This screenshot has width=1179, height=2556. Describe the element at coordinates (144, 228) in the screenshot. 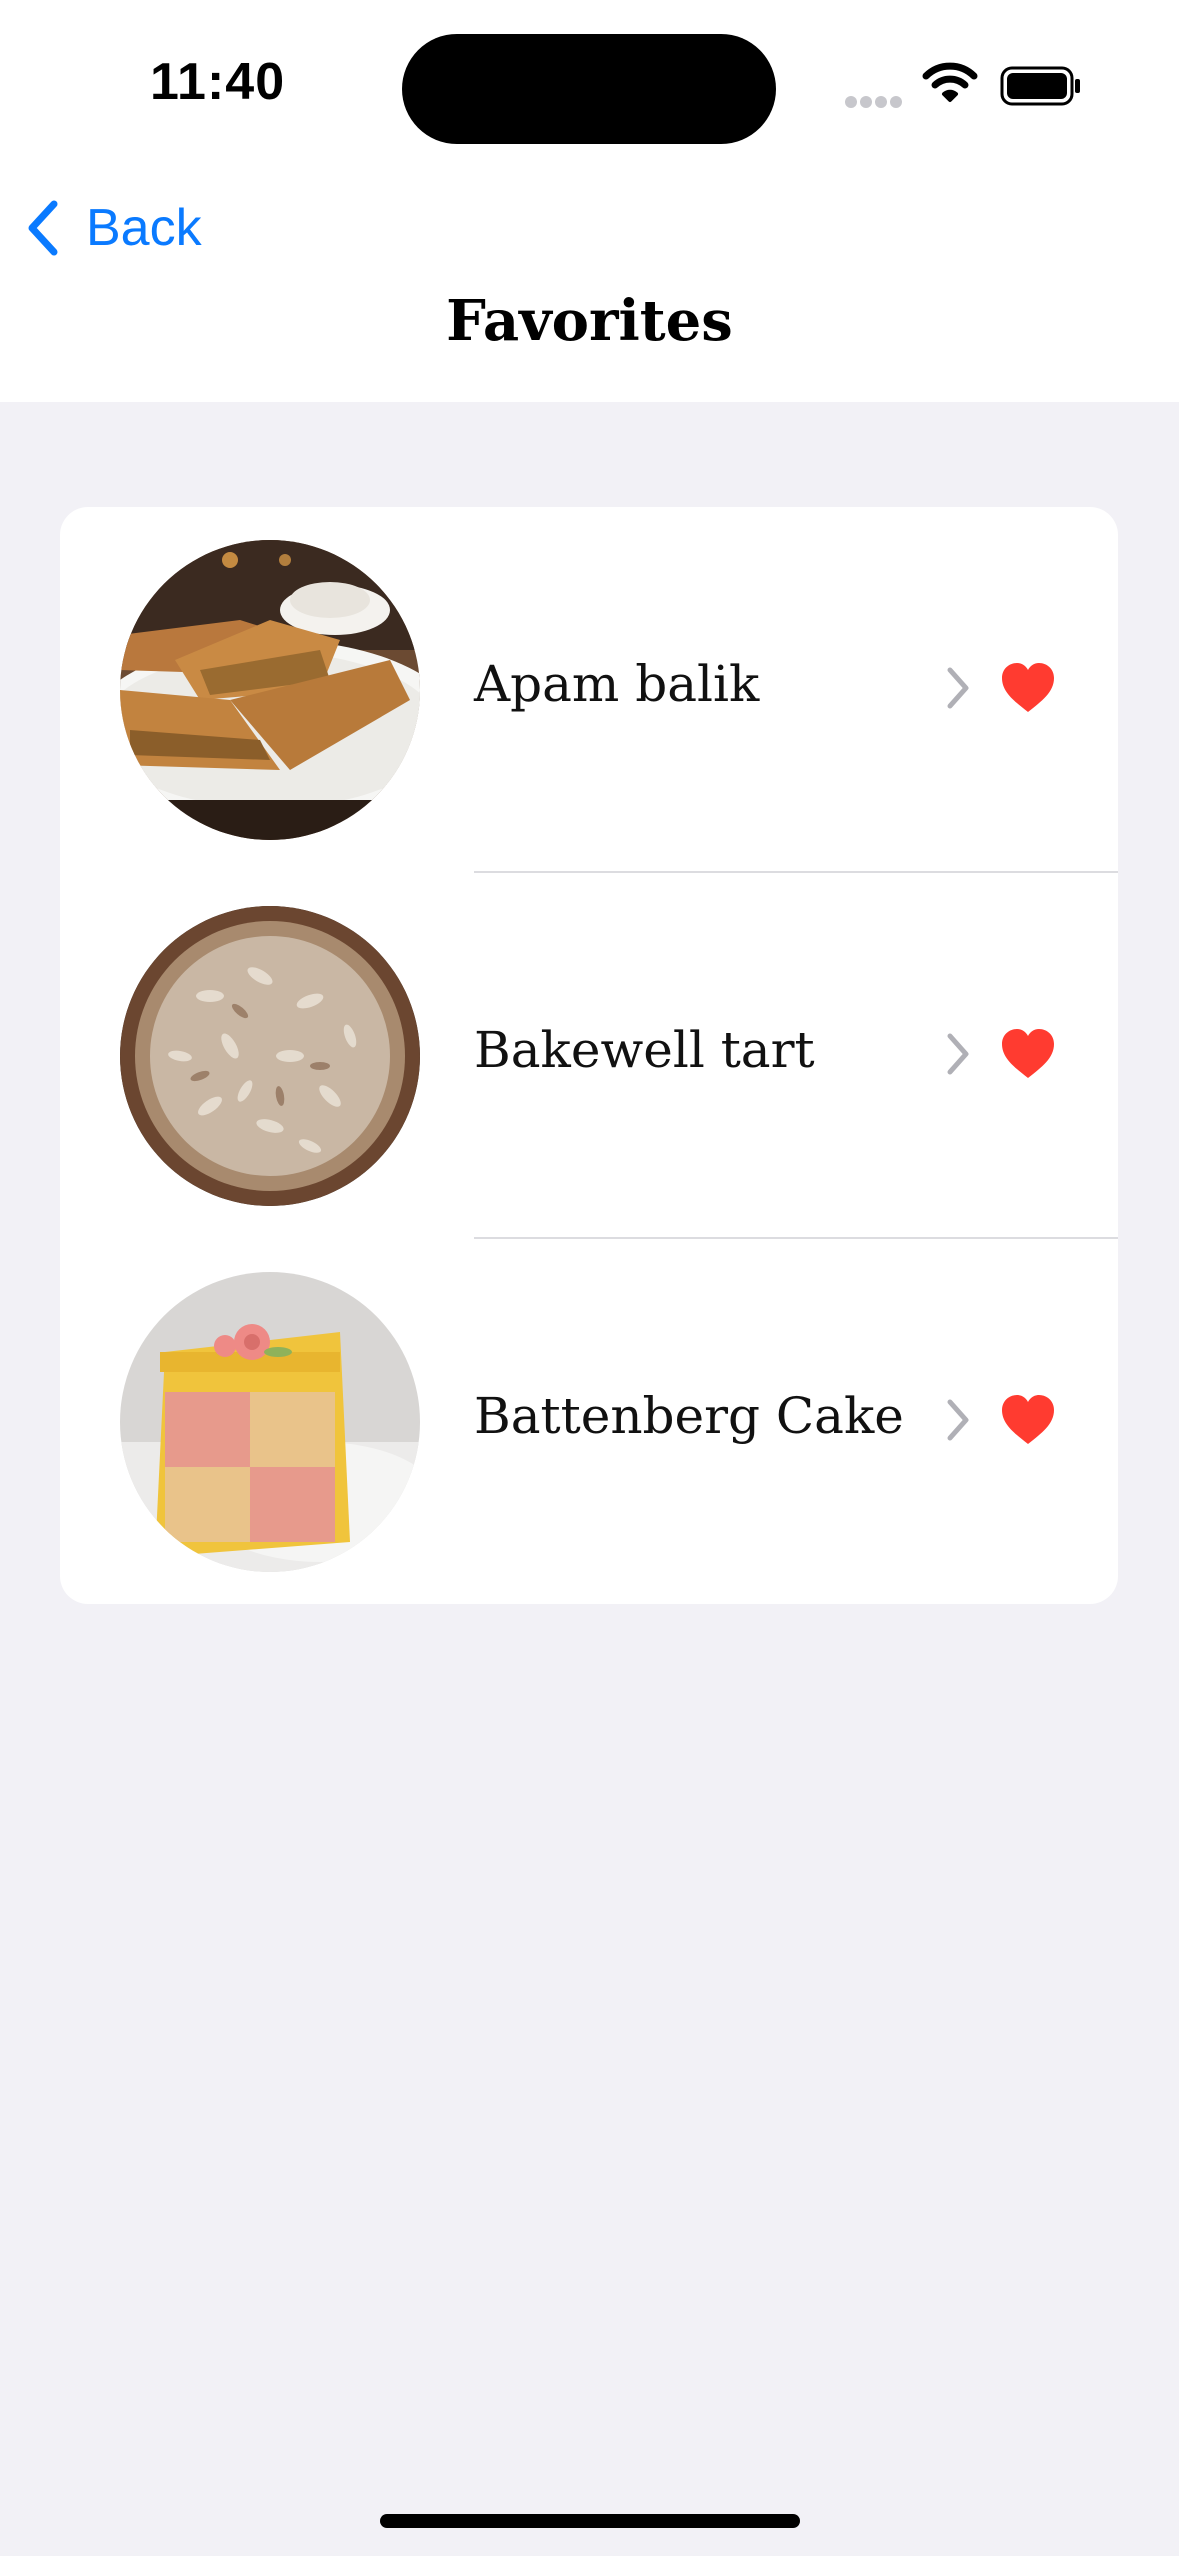

I see `back-label: Back` at that location.